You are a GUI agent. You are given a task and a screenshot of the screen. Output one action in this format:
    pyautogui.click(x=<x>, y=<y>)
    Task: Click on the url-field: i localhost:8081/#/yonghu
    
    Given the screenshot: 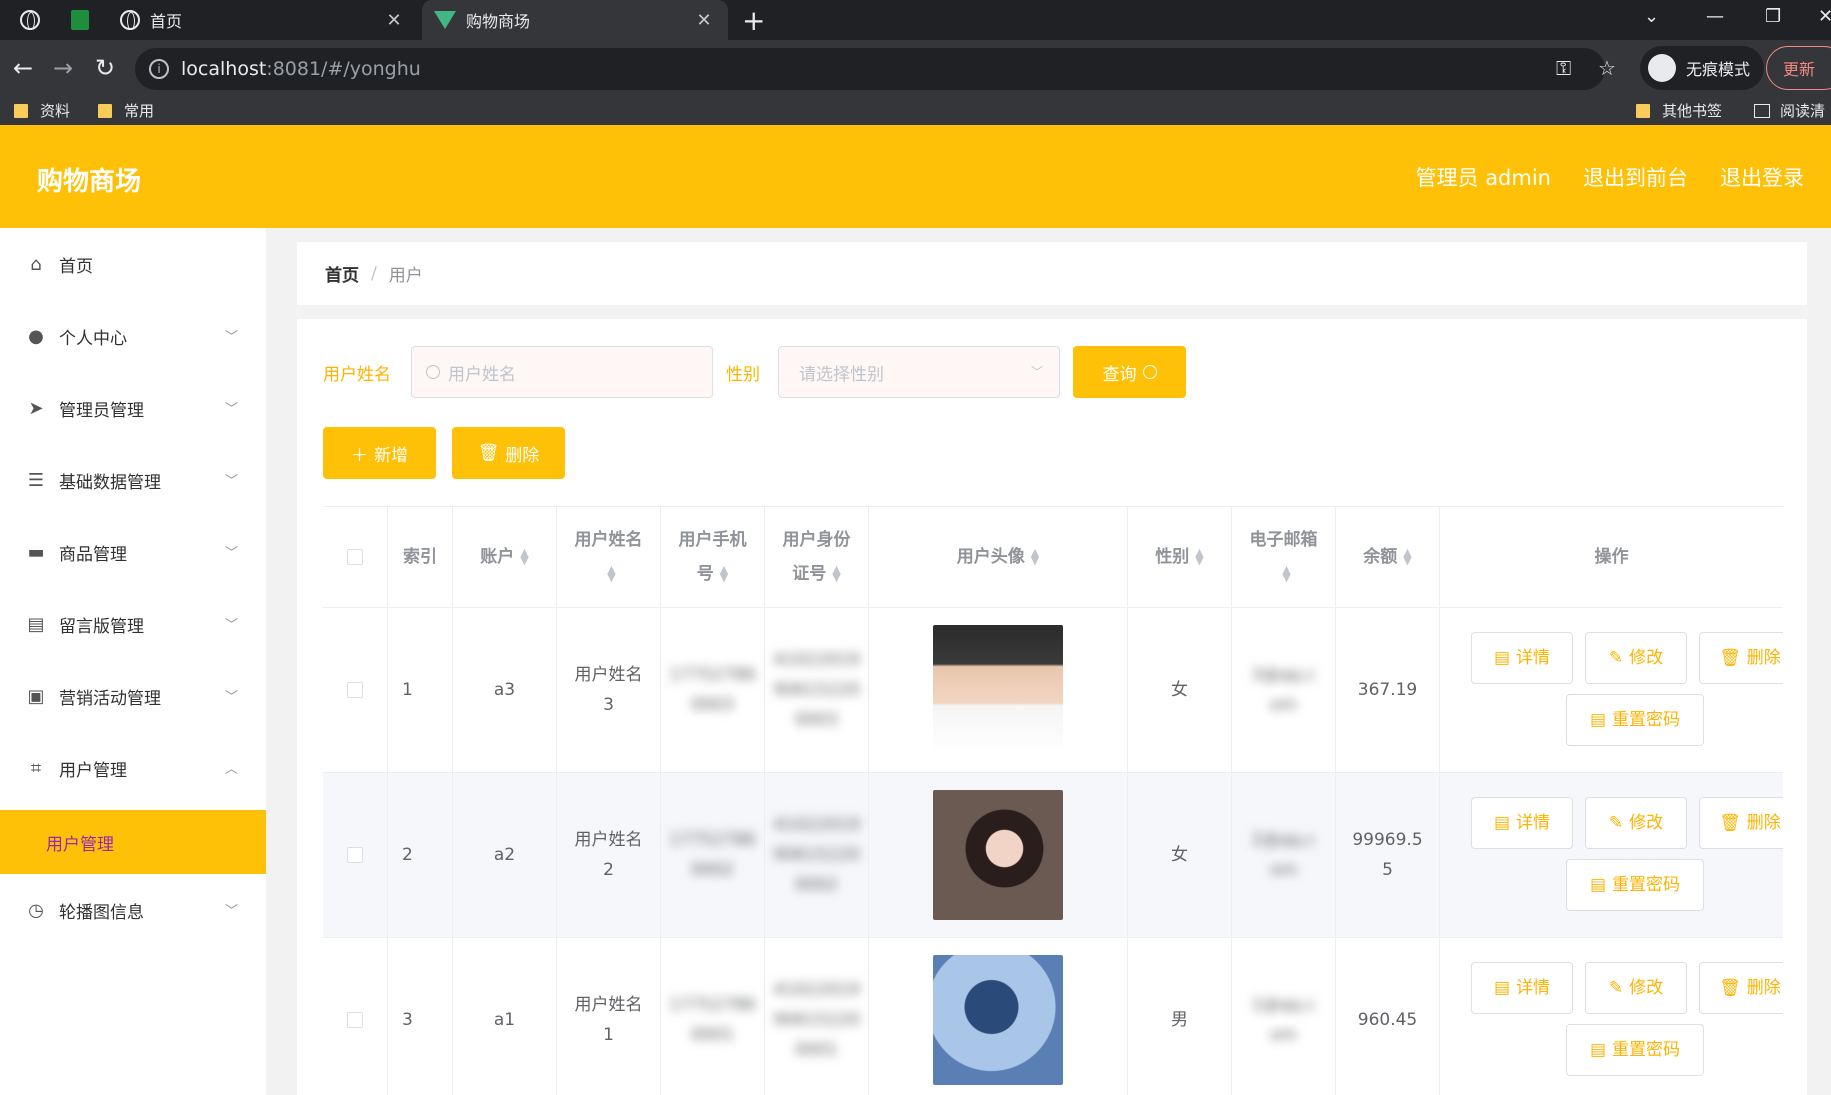 What is the action you would take?
    pyautogui.click(x=870, y=69)
    